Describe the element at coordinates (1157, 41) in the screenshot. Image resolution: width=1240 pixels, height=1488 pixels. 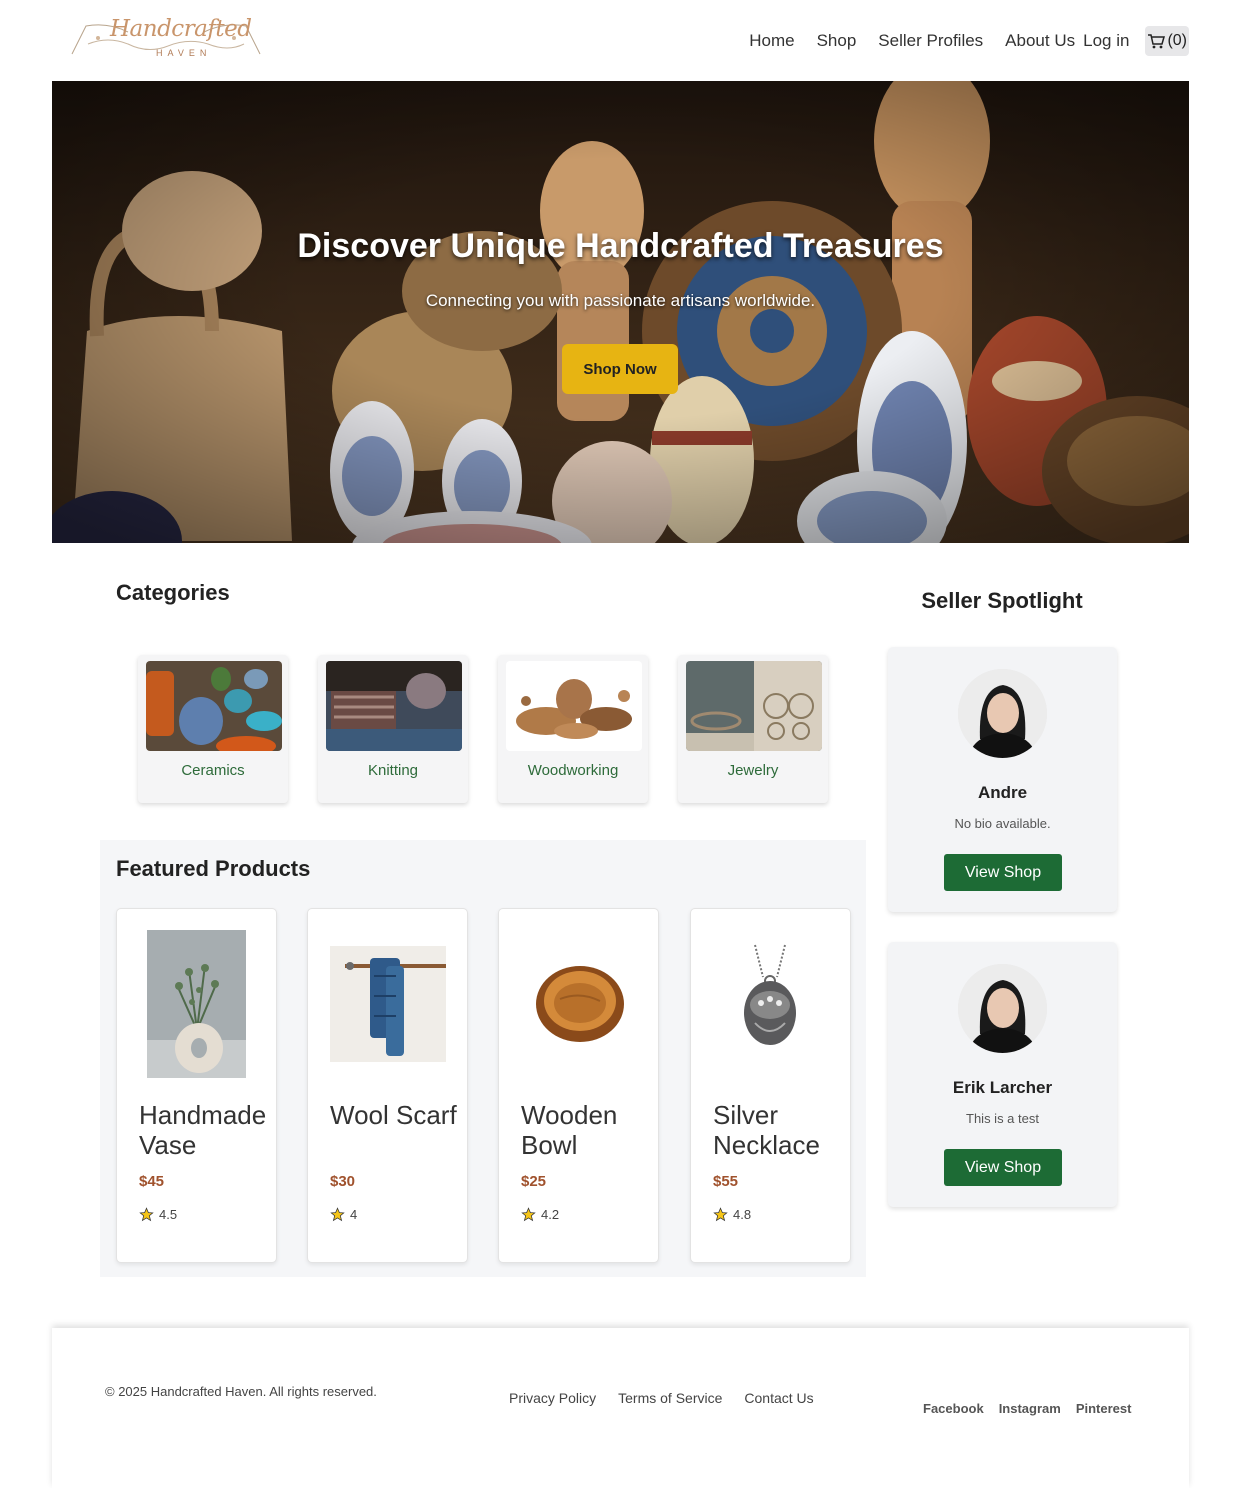
I see `cart-icon` at that location.